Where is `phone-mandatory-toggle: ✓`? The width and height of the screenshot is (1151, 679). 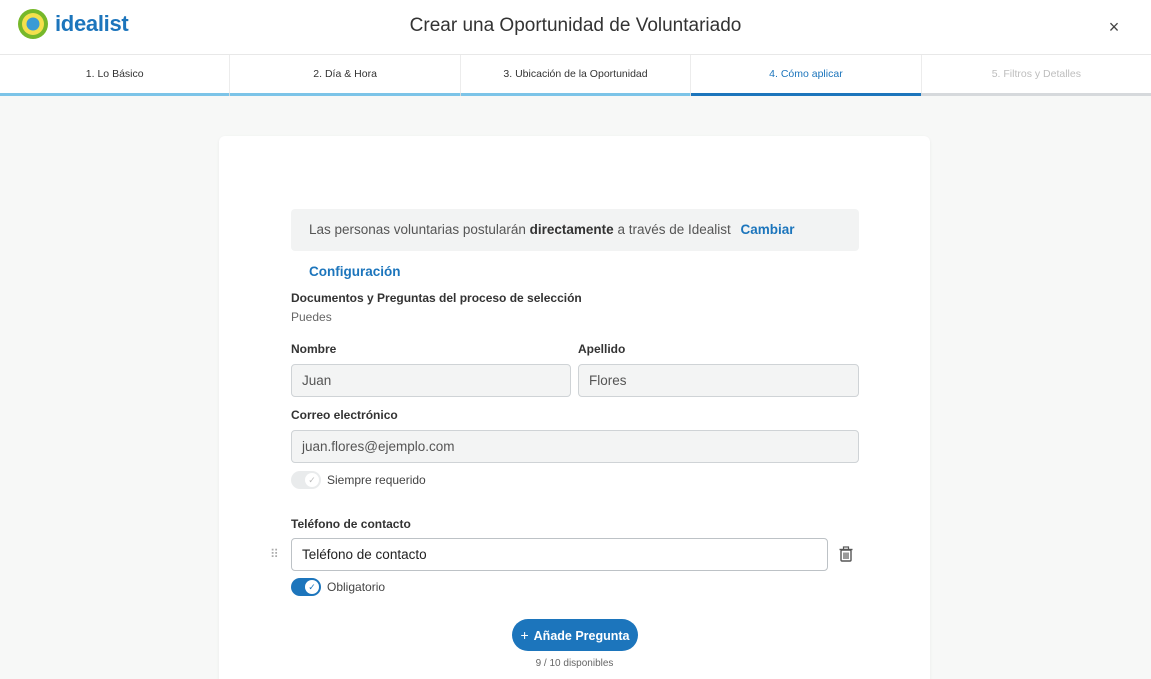 phone-mandatory-toggle: ✓ is located at coordinates (306, 587).